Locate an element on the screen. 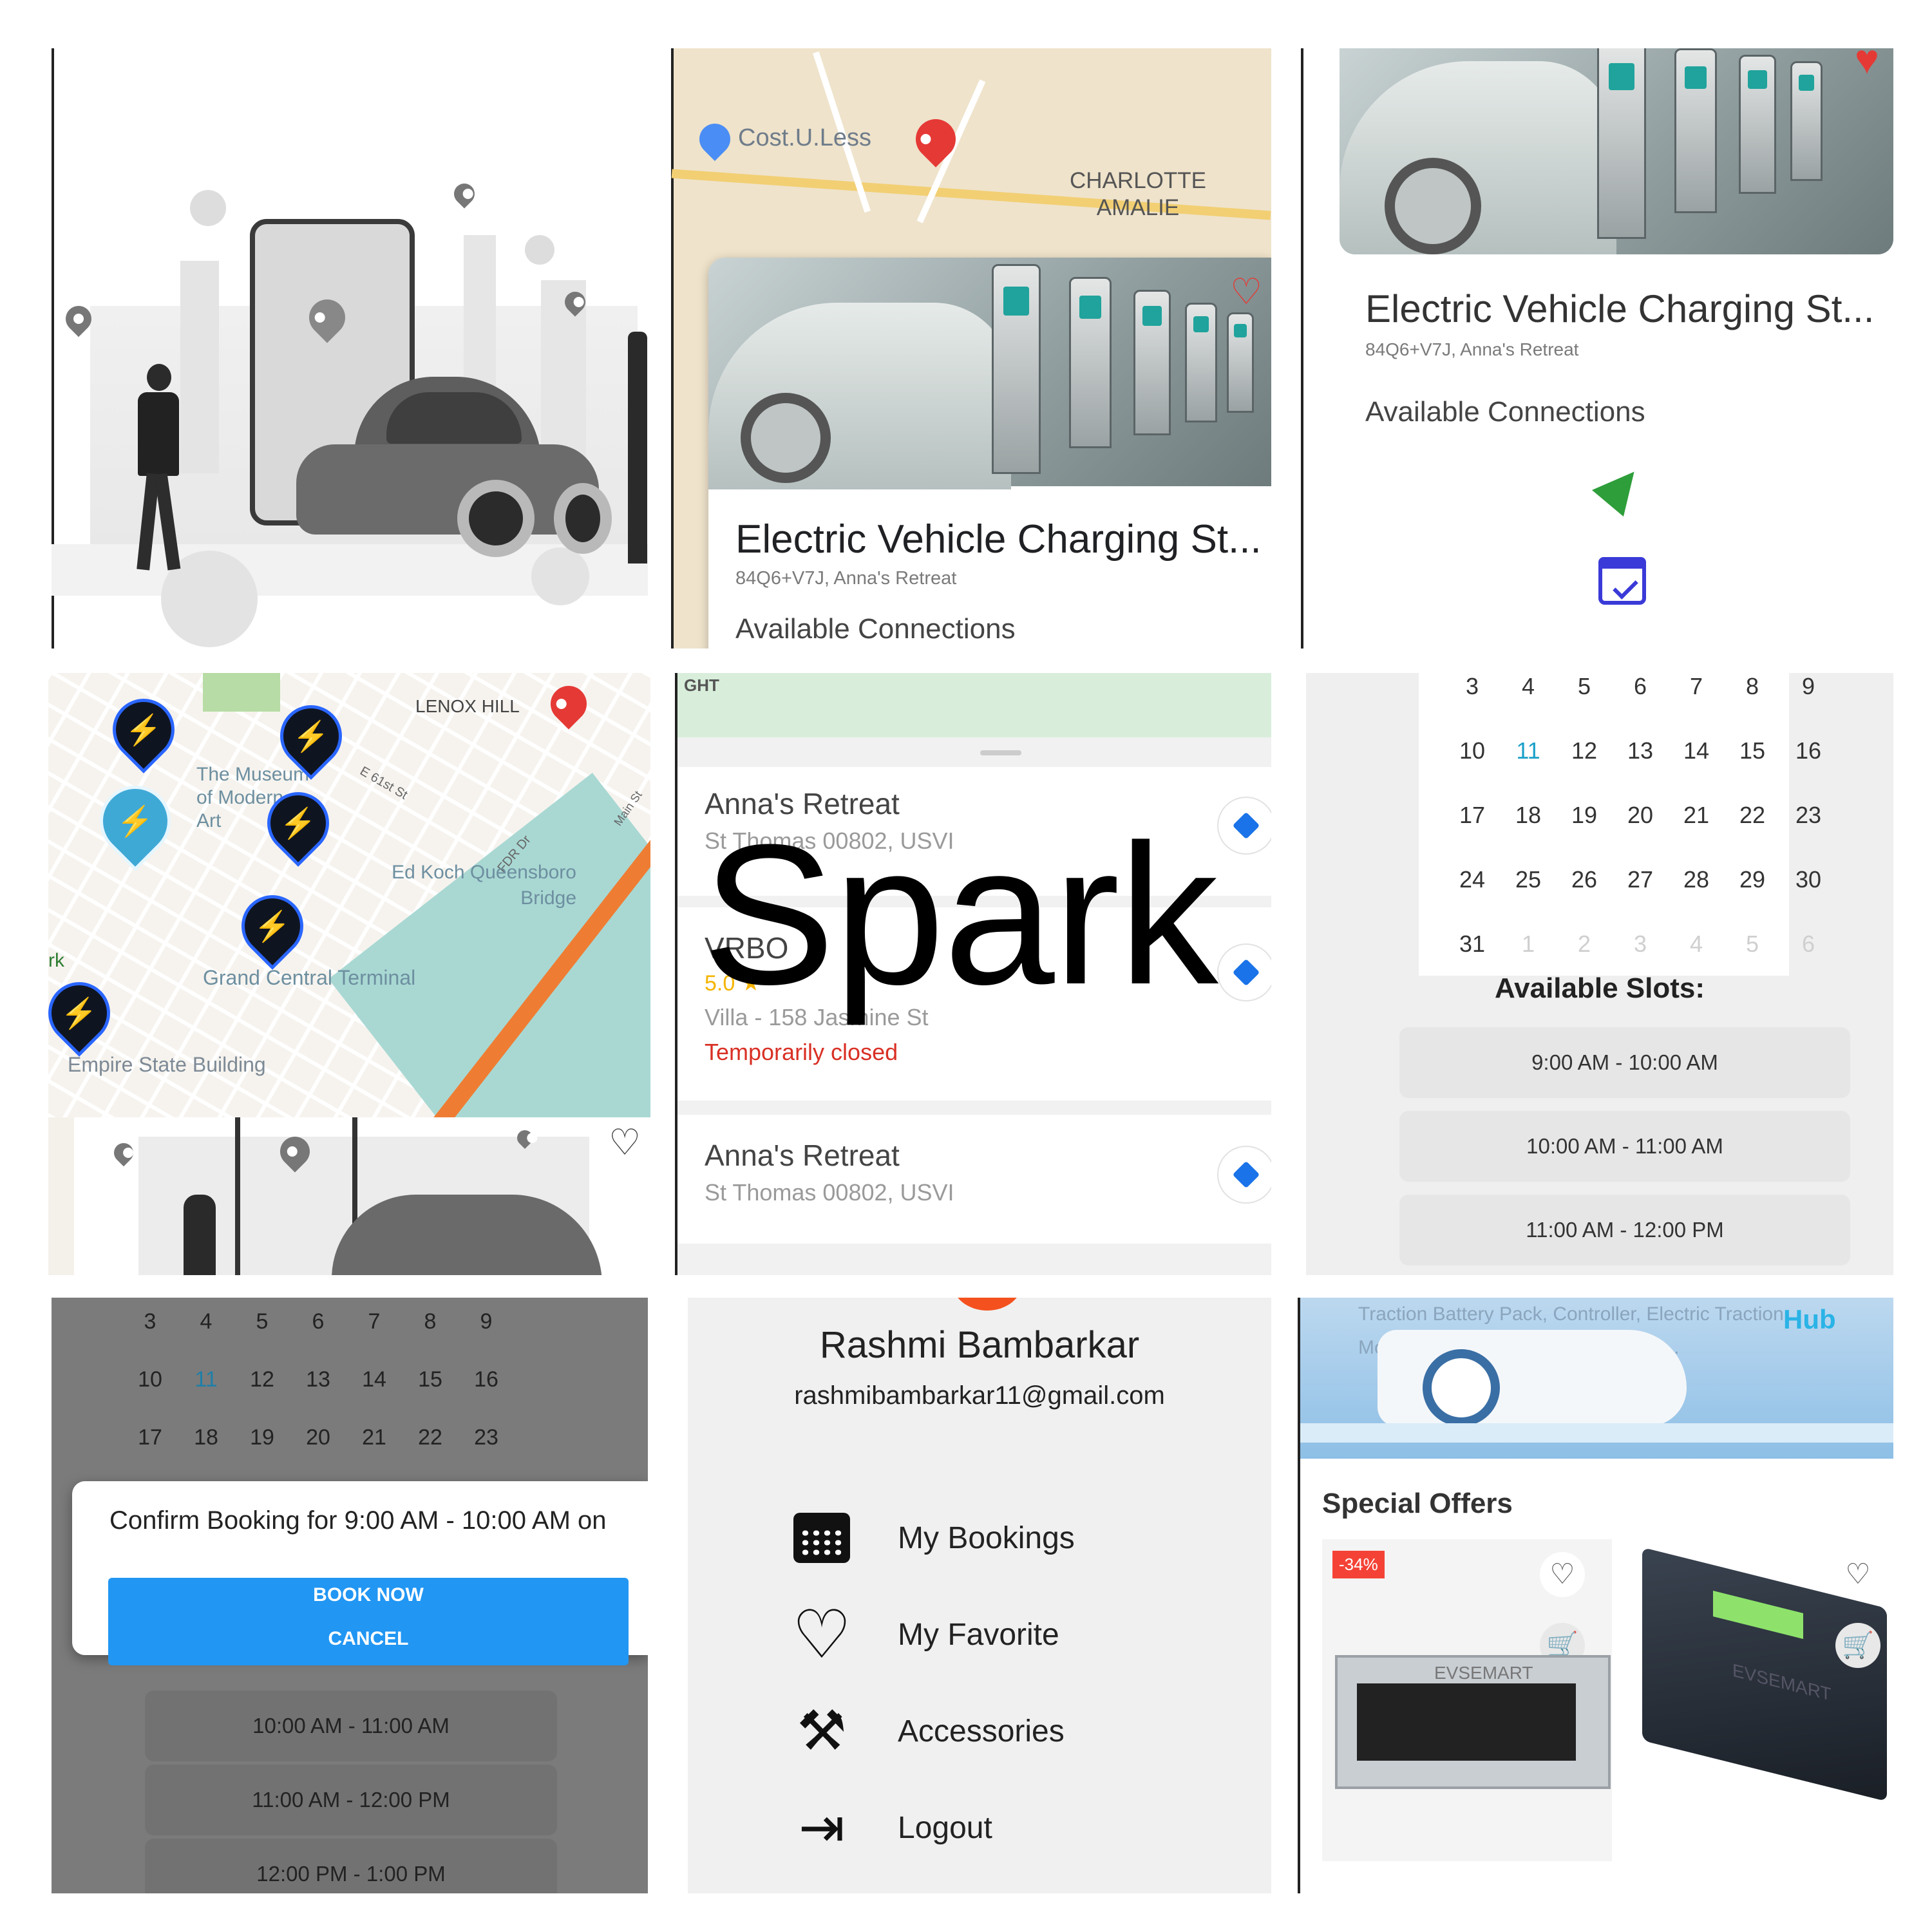  time-slot-button: 9:00 AM - 10:00 AM is located at coordinates (1624, 1062).